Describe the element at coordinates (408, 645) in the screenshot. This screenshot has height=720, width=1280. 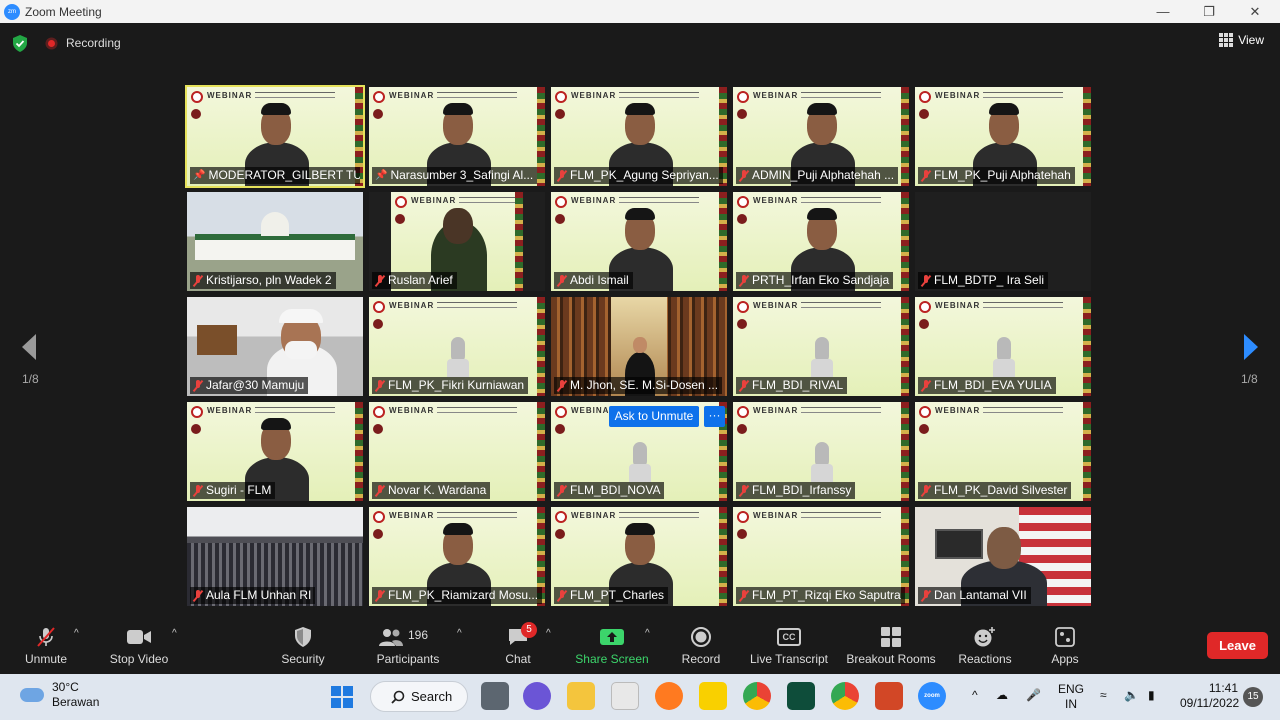
I see `participants-button: 196 Participants` at that location.